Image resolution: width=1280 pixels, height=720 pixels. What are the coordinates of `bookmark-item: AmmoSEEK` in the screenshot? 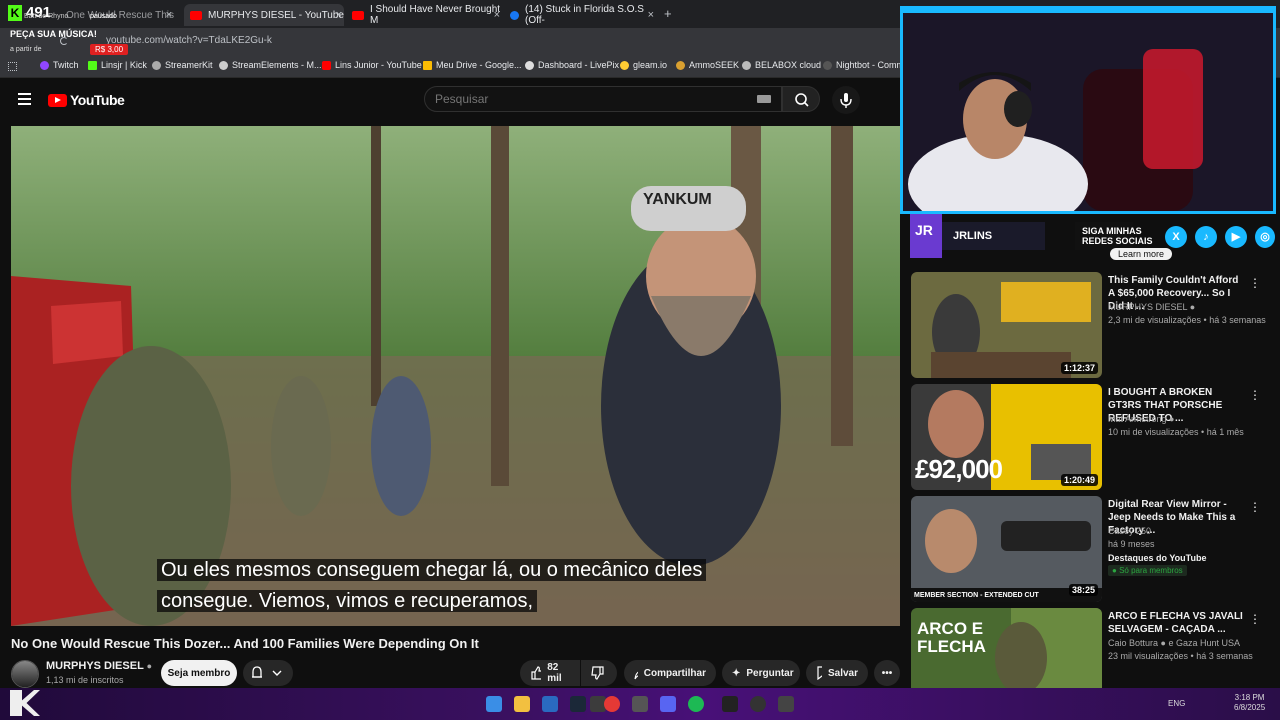 It's located at (707, 65).